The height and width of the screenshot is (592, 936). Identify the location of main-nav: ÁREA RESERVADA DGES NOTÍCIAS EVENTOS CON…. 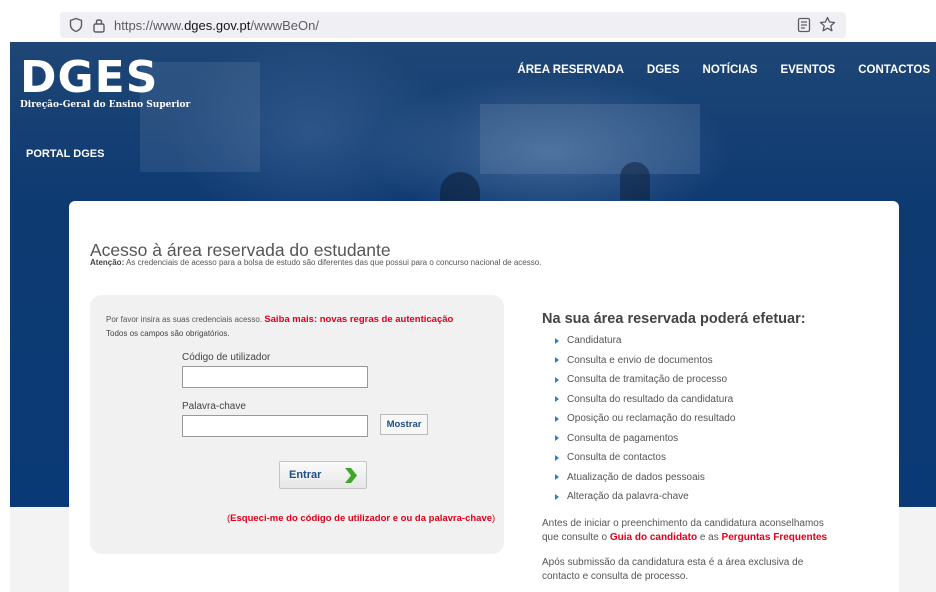
(712, 70).